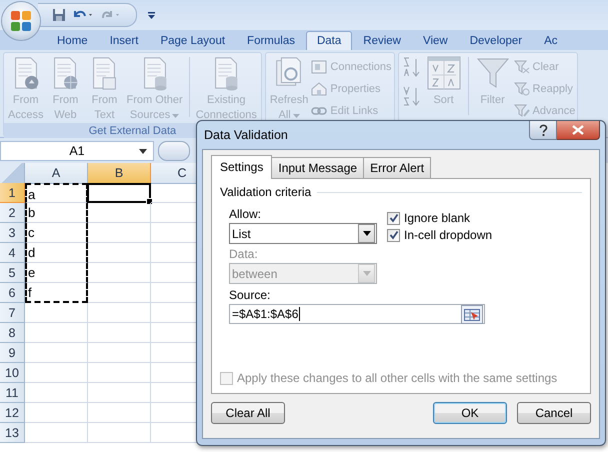 Image resolution: width=608 pixels, height=452 pixels. What do you see at coordinates (397, 167) in the screenshot?
I see `dialog-tab: Error Alert` at bounding box center [397, 167].